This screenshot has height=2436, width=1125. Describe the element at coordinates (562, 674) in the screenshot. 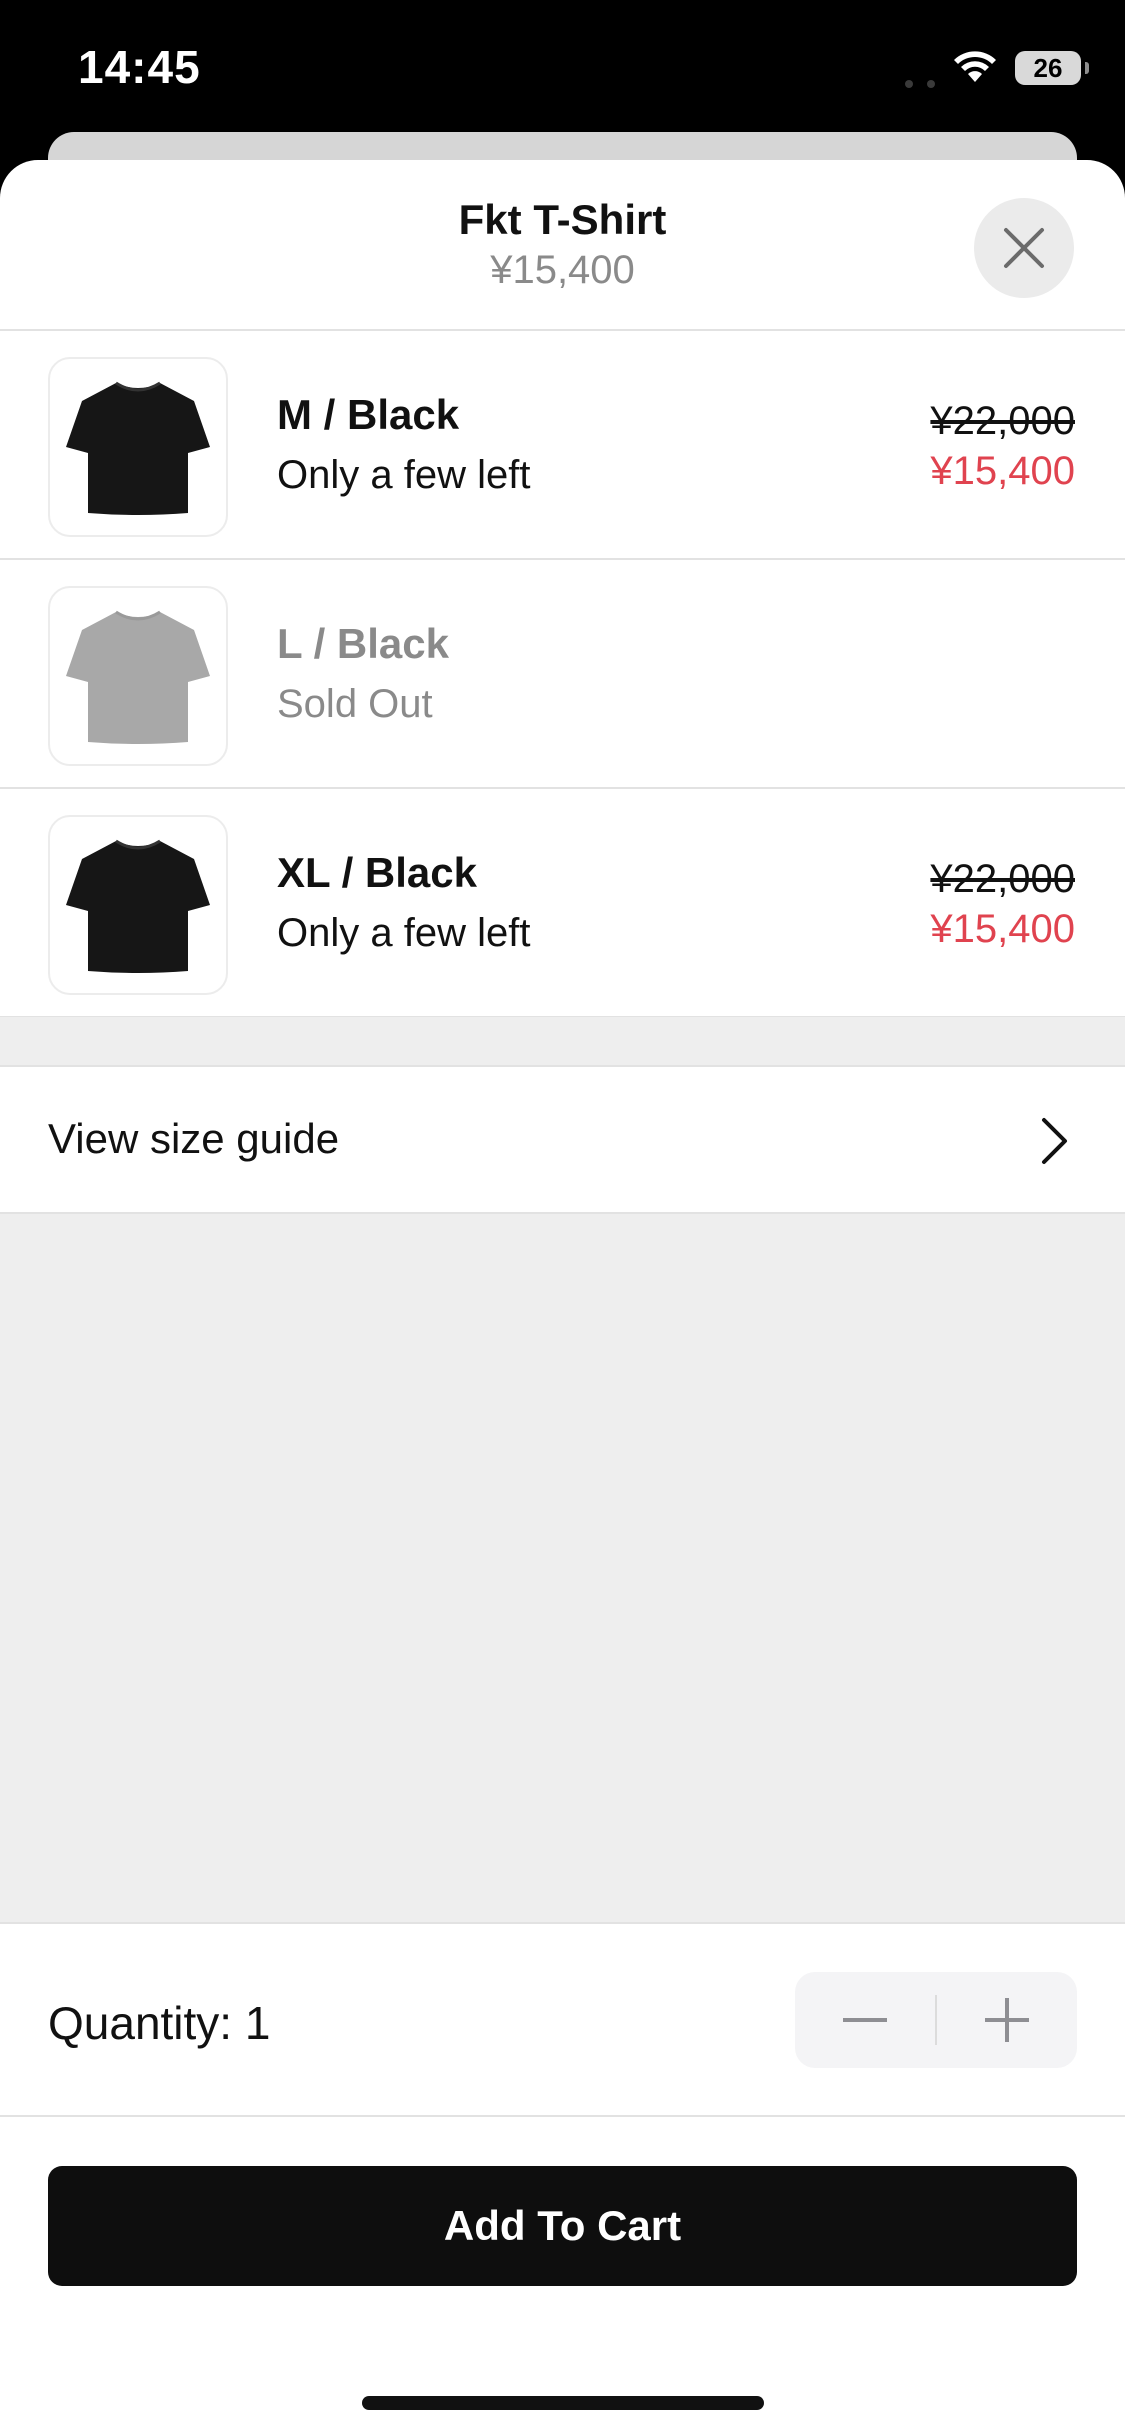

I see `variant-row-l-black: L / Black Sold Out` at that location.